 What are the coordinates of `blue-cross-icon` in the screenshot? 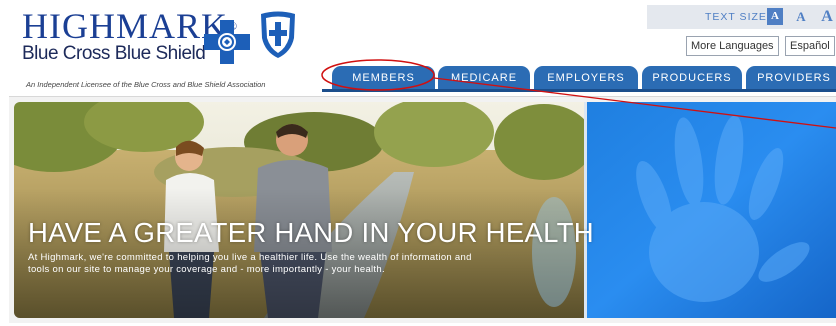 It's located at (227, 42).